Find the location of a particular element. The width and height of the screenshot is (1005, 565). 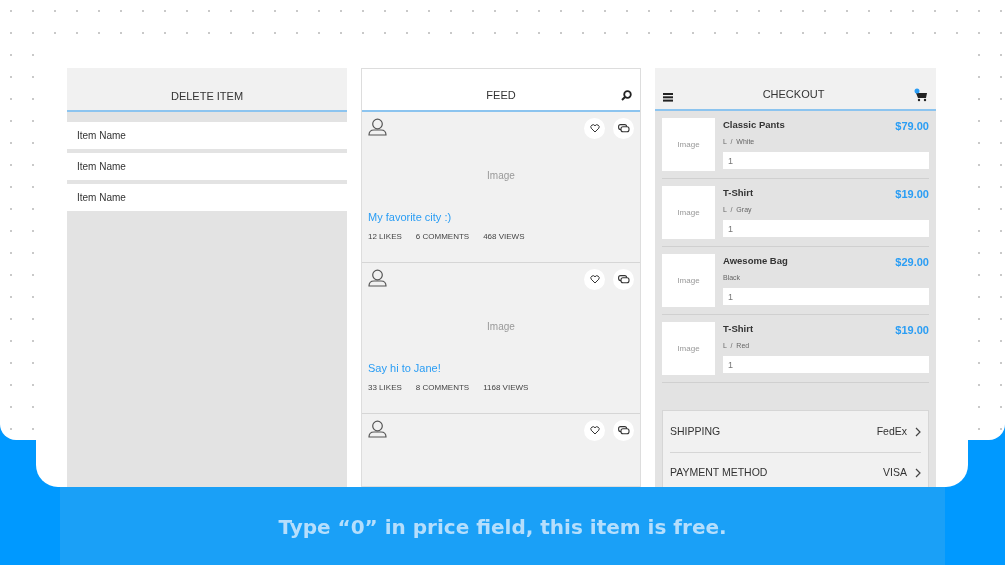

comments-count: 8 COMMENTS is located at coordinates (442, 387).